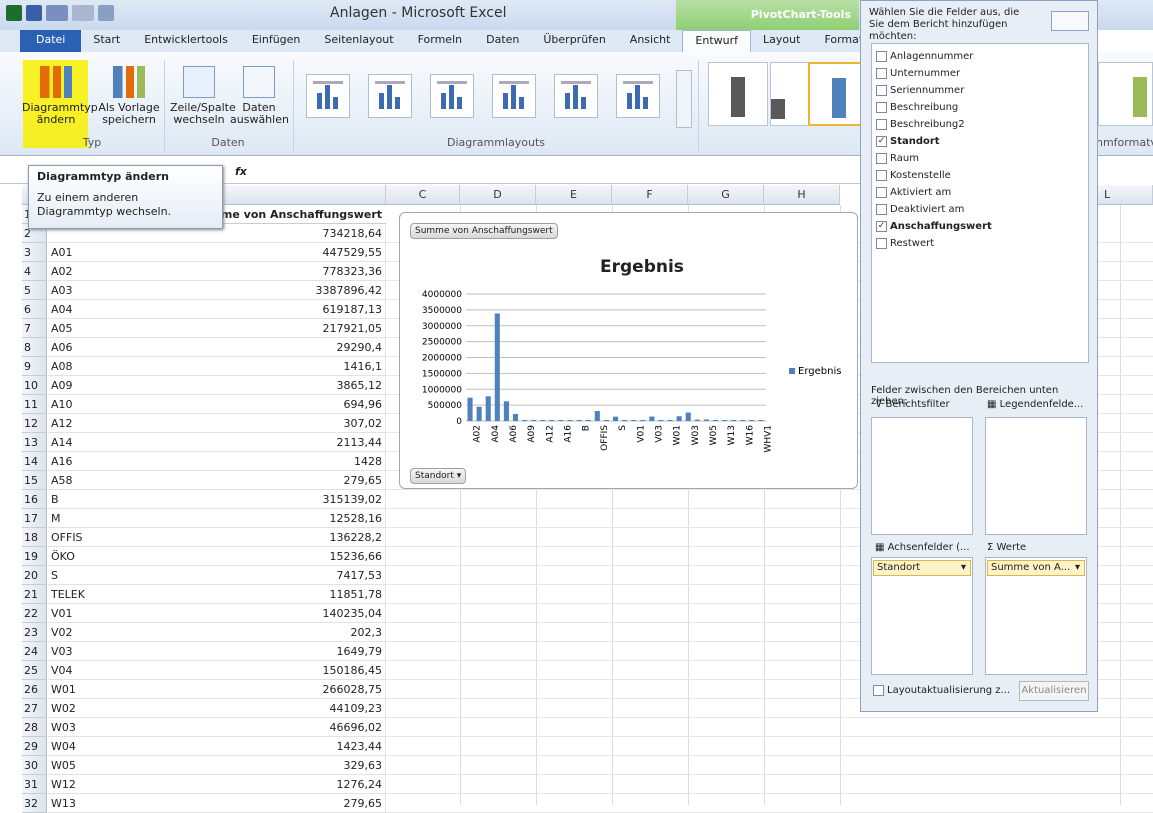 The height and width of the screenshot is (813, 1153). Describe the element at coordinates (781, 41) in the screenshot. I see `tab-layout: Layout` at that location.